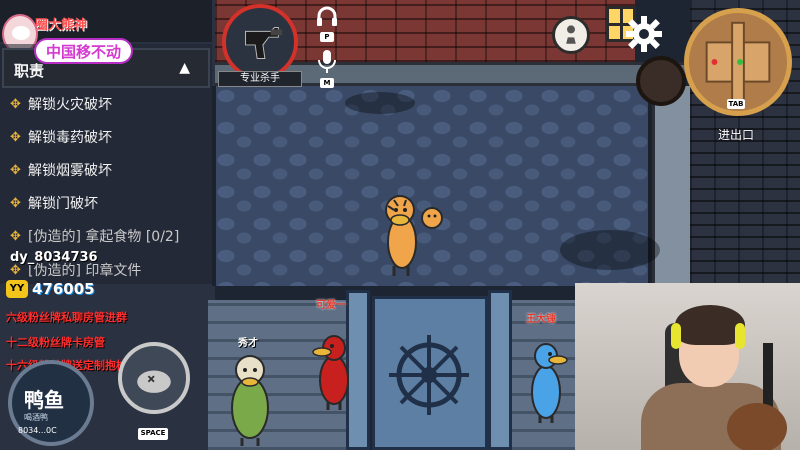 The height and width of the screenshot is (450, 800). Describe the element at coordinates (429, 375) in the screenshot. I see `ship-wheel-icon` at that location.